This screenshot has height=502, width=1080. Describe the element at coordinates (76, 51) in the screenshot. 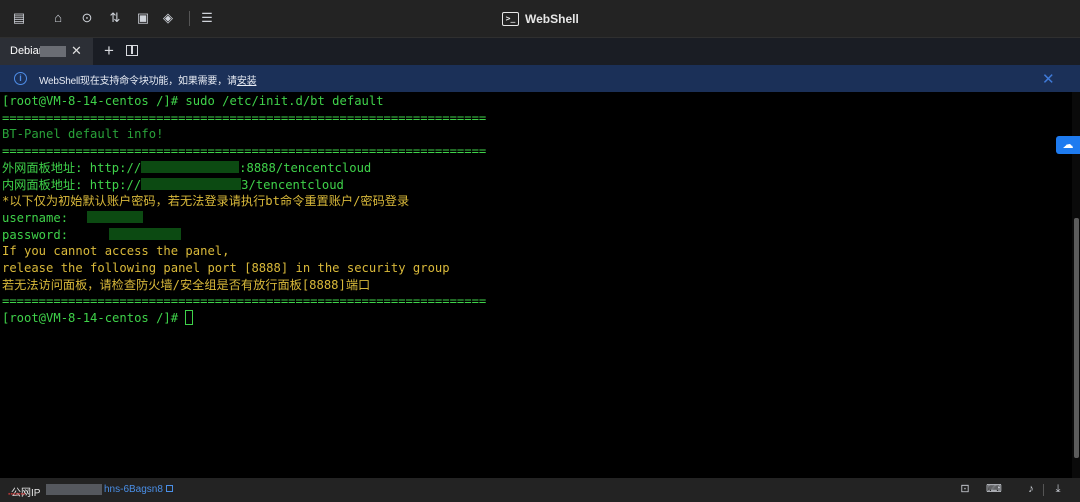

I see `close-icon: ✕` at that location.